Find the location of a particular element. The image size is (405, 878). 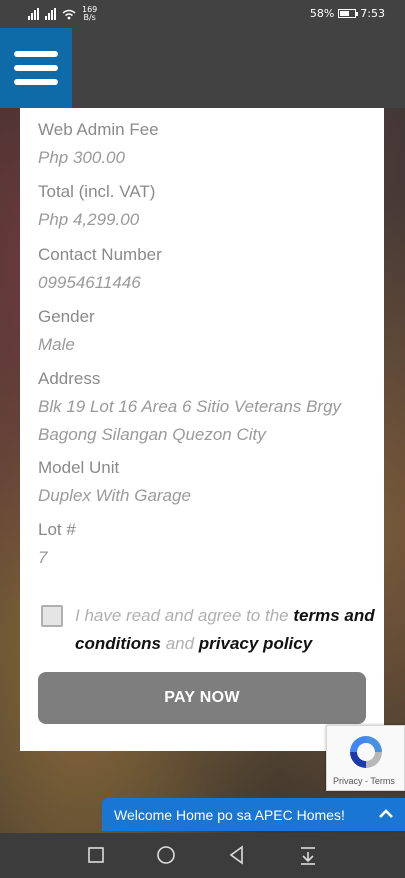

field-lot-number: Lot # 7 is located at coordinates (208, 546).